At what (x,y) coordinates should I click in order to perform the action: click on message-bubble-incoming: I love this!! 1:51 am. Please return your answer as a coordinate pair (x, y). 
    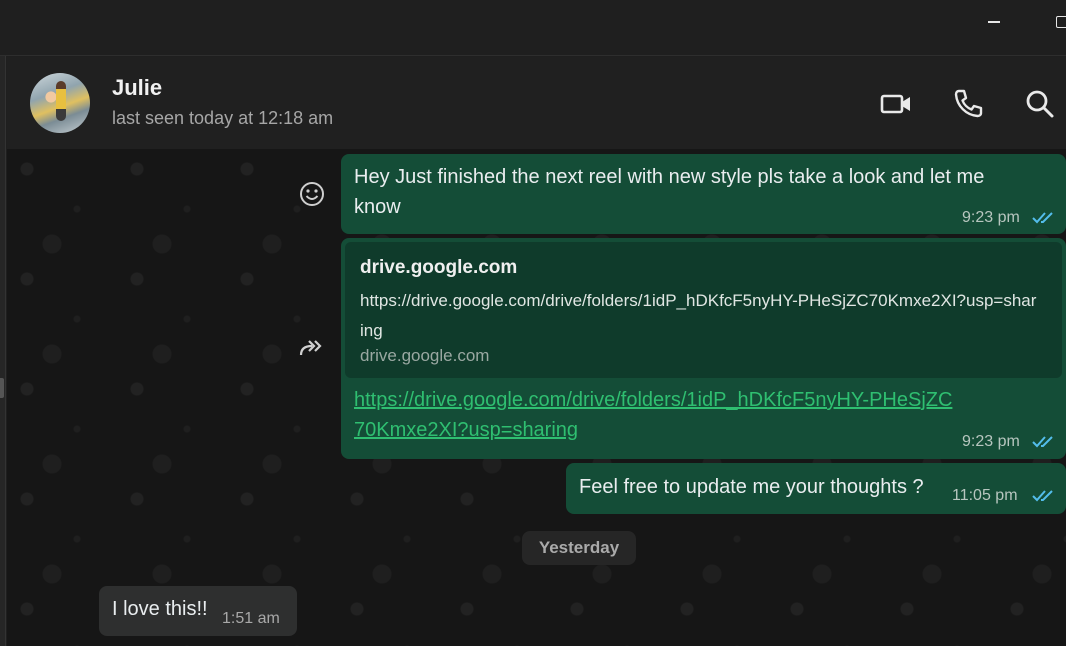
    Looking at the image, I should click on (198, 611).